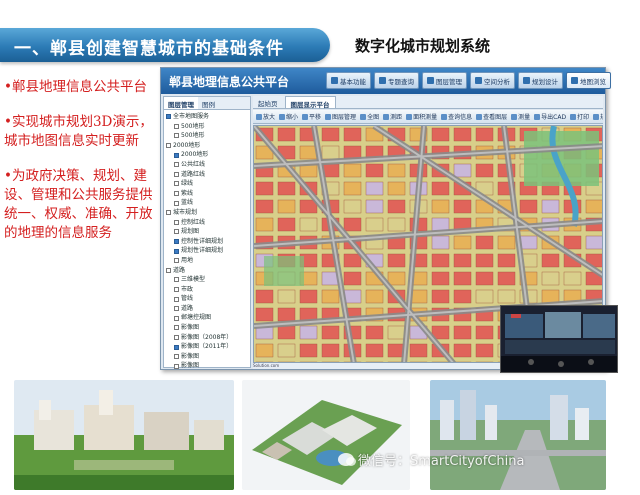  I want to click on menu-label: 图层管理, so click(449, 81).